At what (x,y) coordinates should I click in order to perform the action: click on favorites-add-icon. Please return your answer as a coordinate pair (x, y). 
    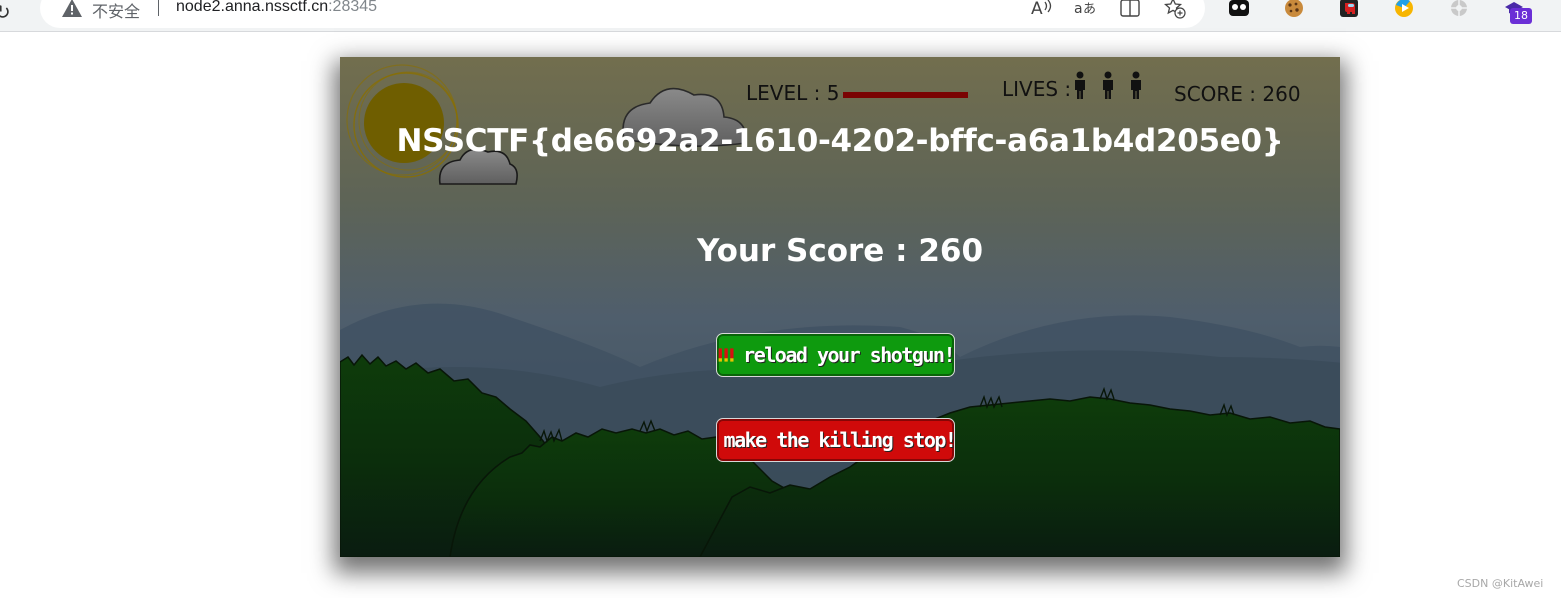
    Looking at the image, I should click on (1175, 9).